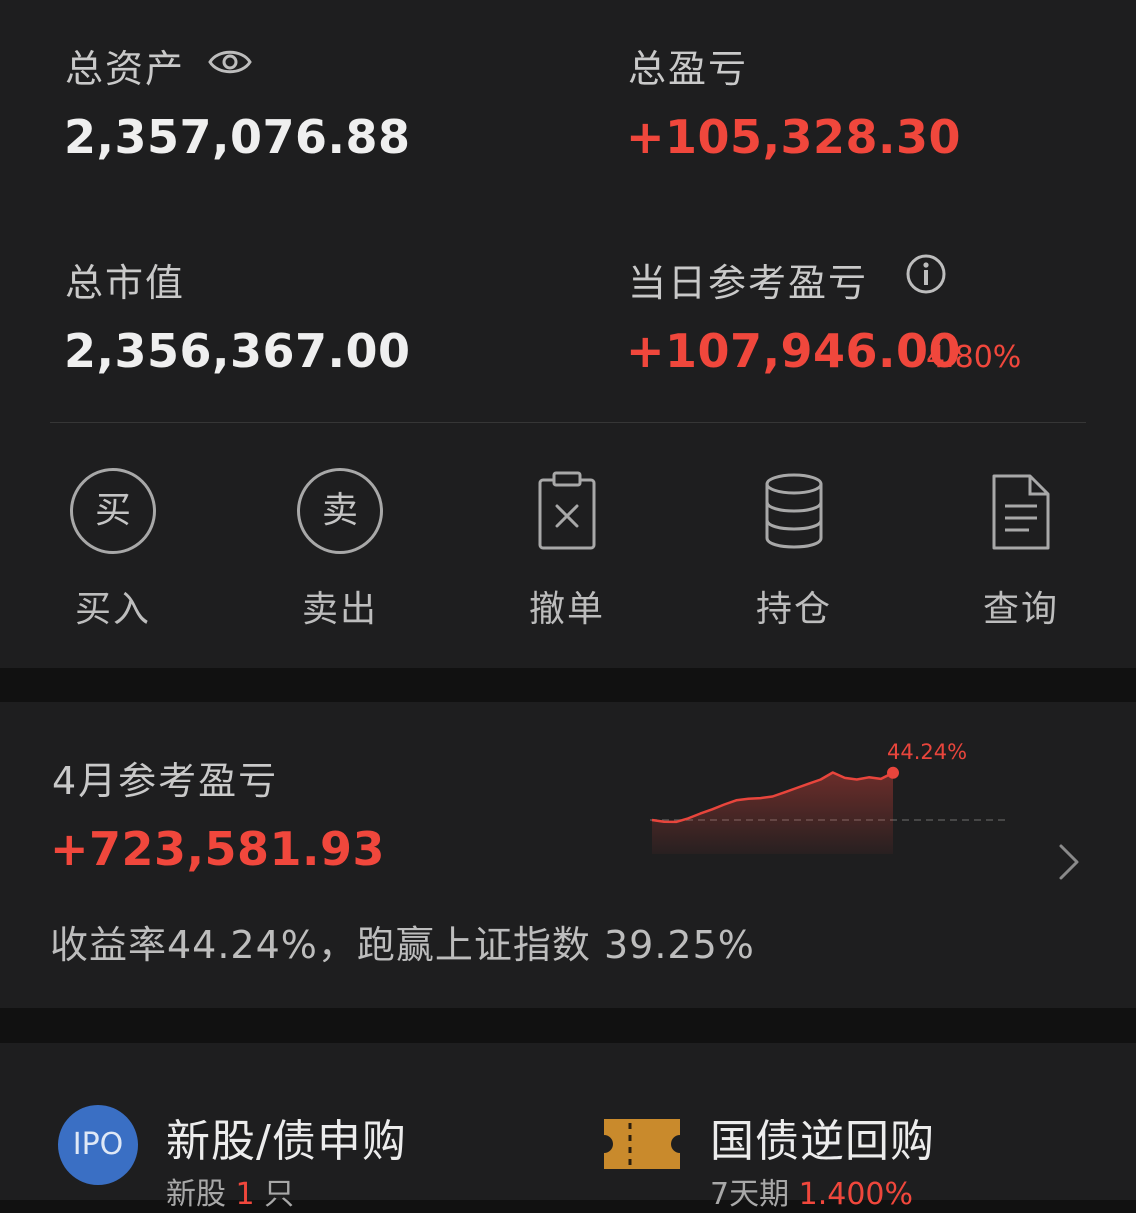  Describe the element at coordinates (772, 813) in the screenshot. I see `chart-area` at that location.